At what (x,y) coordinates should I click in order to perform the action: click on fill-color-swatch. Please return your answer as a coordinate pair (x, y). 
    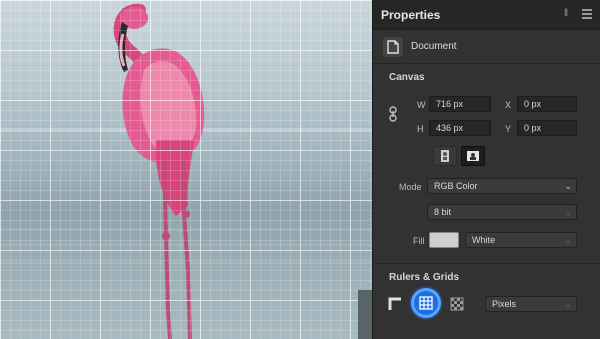
    Looking at the image, I should click on (444, 240).